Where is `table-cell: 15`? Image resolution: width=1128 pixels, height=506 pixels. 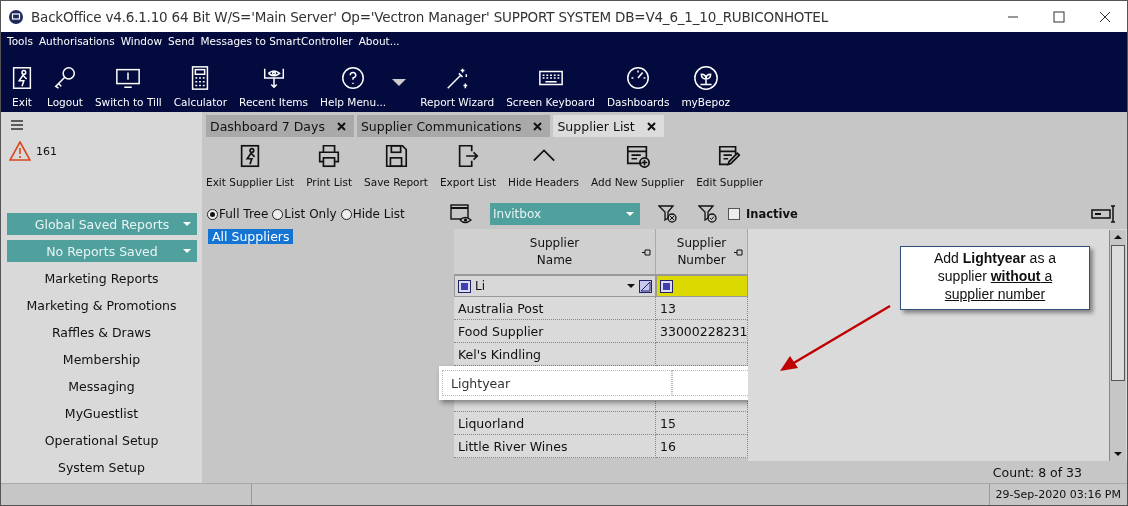 table-cell: 15 is located at coordinates (702, 423).